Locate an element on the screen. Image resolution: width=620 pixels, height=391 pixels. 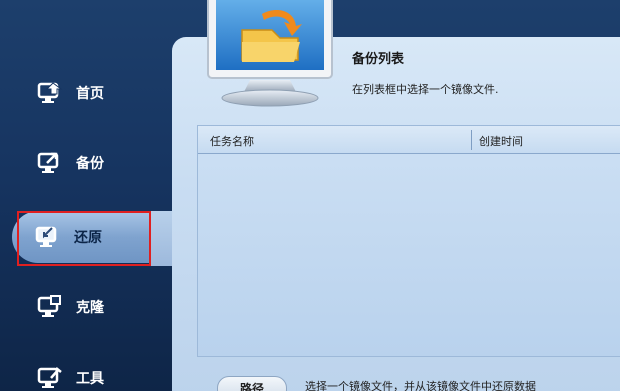
sidebar-item-label: 克隆 is located at coordinates (90, 308).